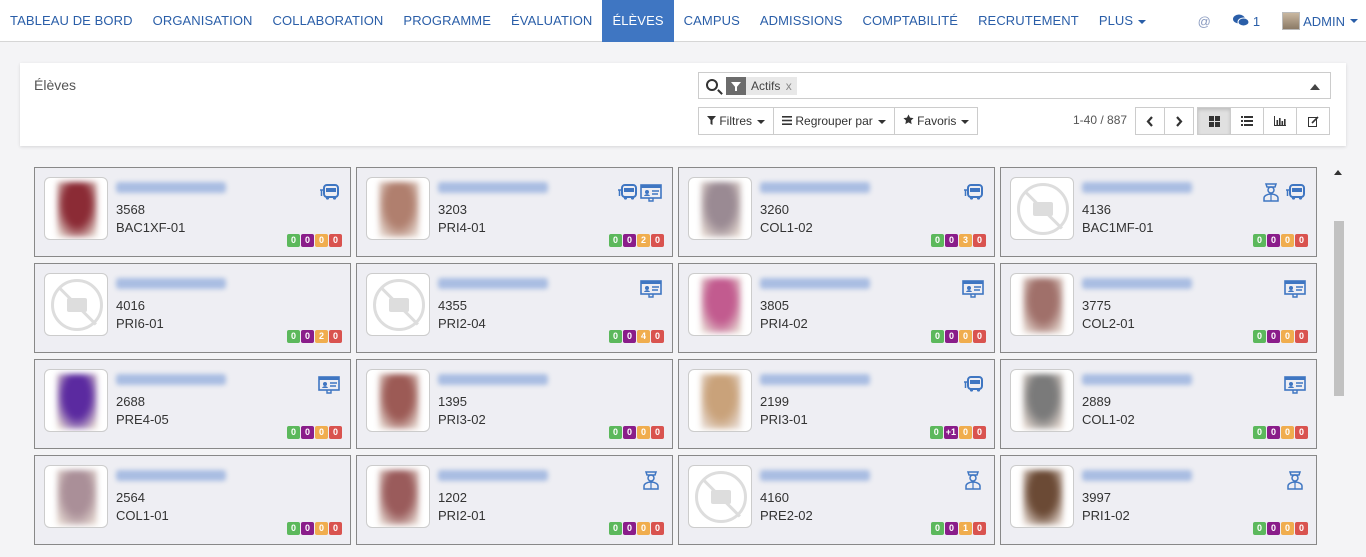 This screenshot has height=557, width=1366. What do you see at coordinates (1158, 212) in the screenshot?
I see `student-card: 4136 BAC1MF-01 0 0 0 0` at bounding box center [1158, 212].